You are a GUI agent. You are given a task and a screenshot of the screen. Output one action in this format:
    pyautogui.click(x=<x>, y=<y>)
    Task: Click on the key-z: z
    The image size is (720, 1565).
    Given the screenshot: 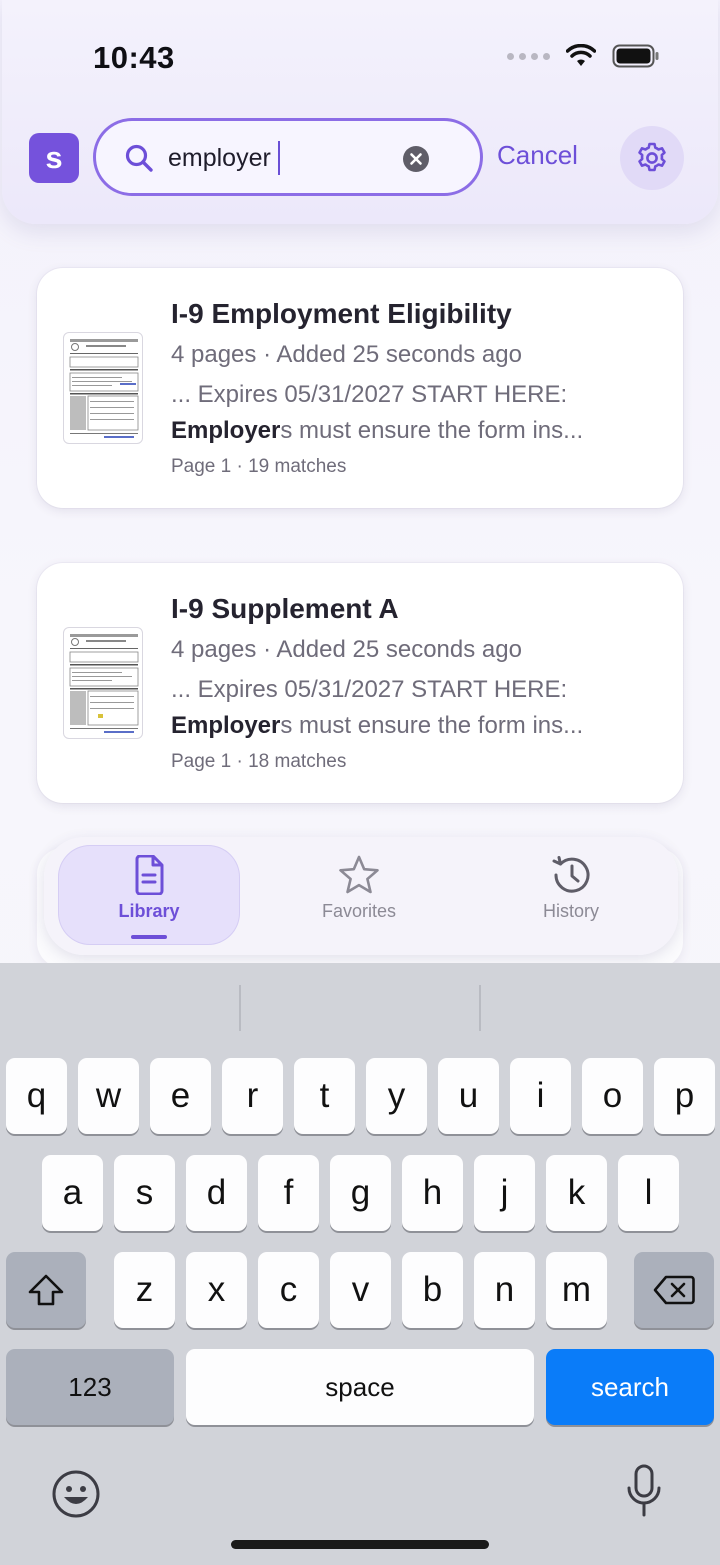 What is the action you would take?
    pyautogui.click(x=144, y=1290)
    